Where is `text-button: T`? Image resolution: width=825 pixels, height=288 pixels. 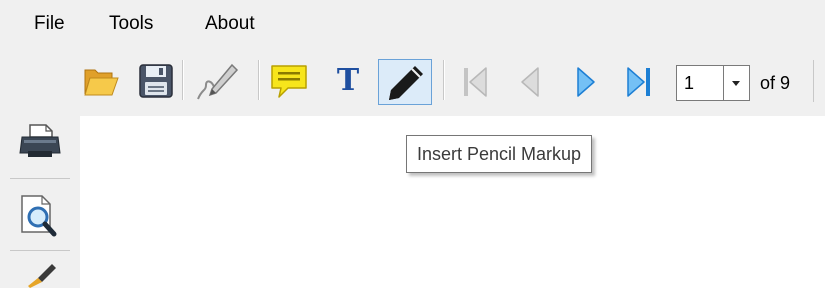
text-button: T is located at coordinates (348, 81).